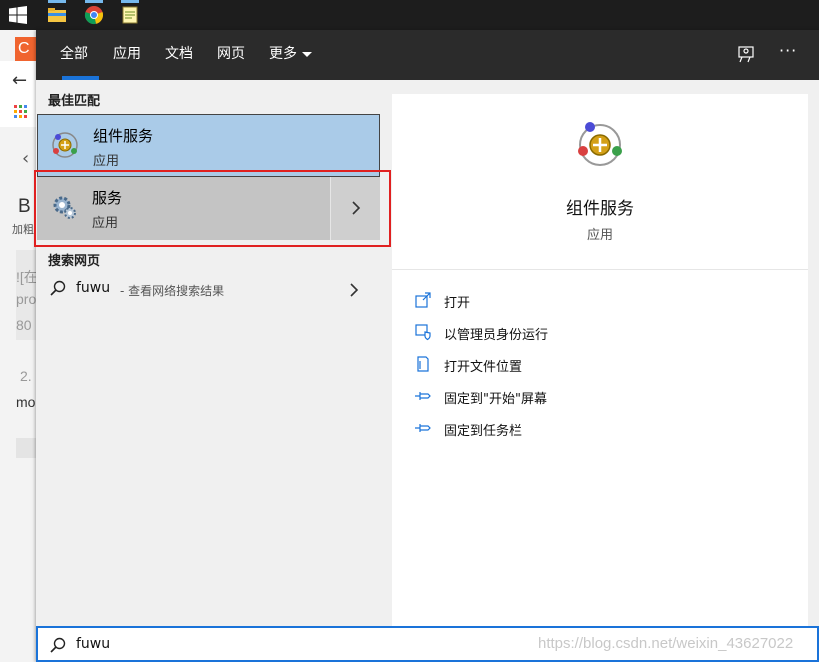  What do you see at coordinates (94, 15) in the screenshot?
I see `chrome-icon` at bounding box center [94, 15].